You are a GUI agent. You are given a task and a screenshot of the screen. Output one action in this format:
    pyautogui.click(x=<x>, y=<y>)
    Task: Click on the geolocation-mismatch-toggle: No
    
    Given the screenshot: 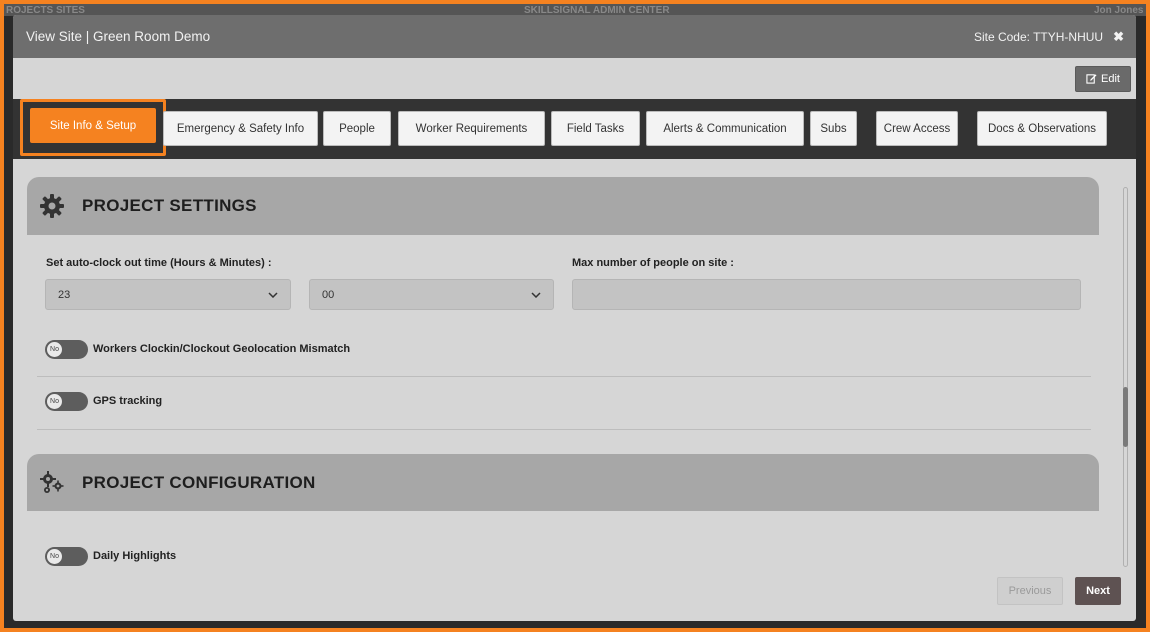 What is the action you would take?
    pyautogui.click(x=66, y=349)
    